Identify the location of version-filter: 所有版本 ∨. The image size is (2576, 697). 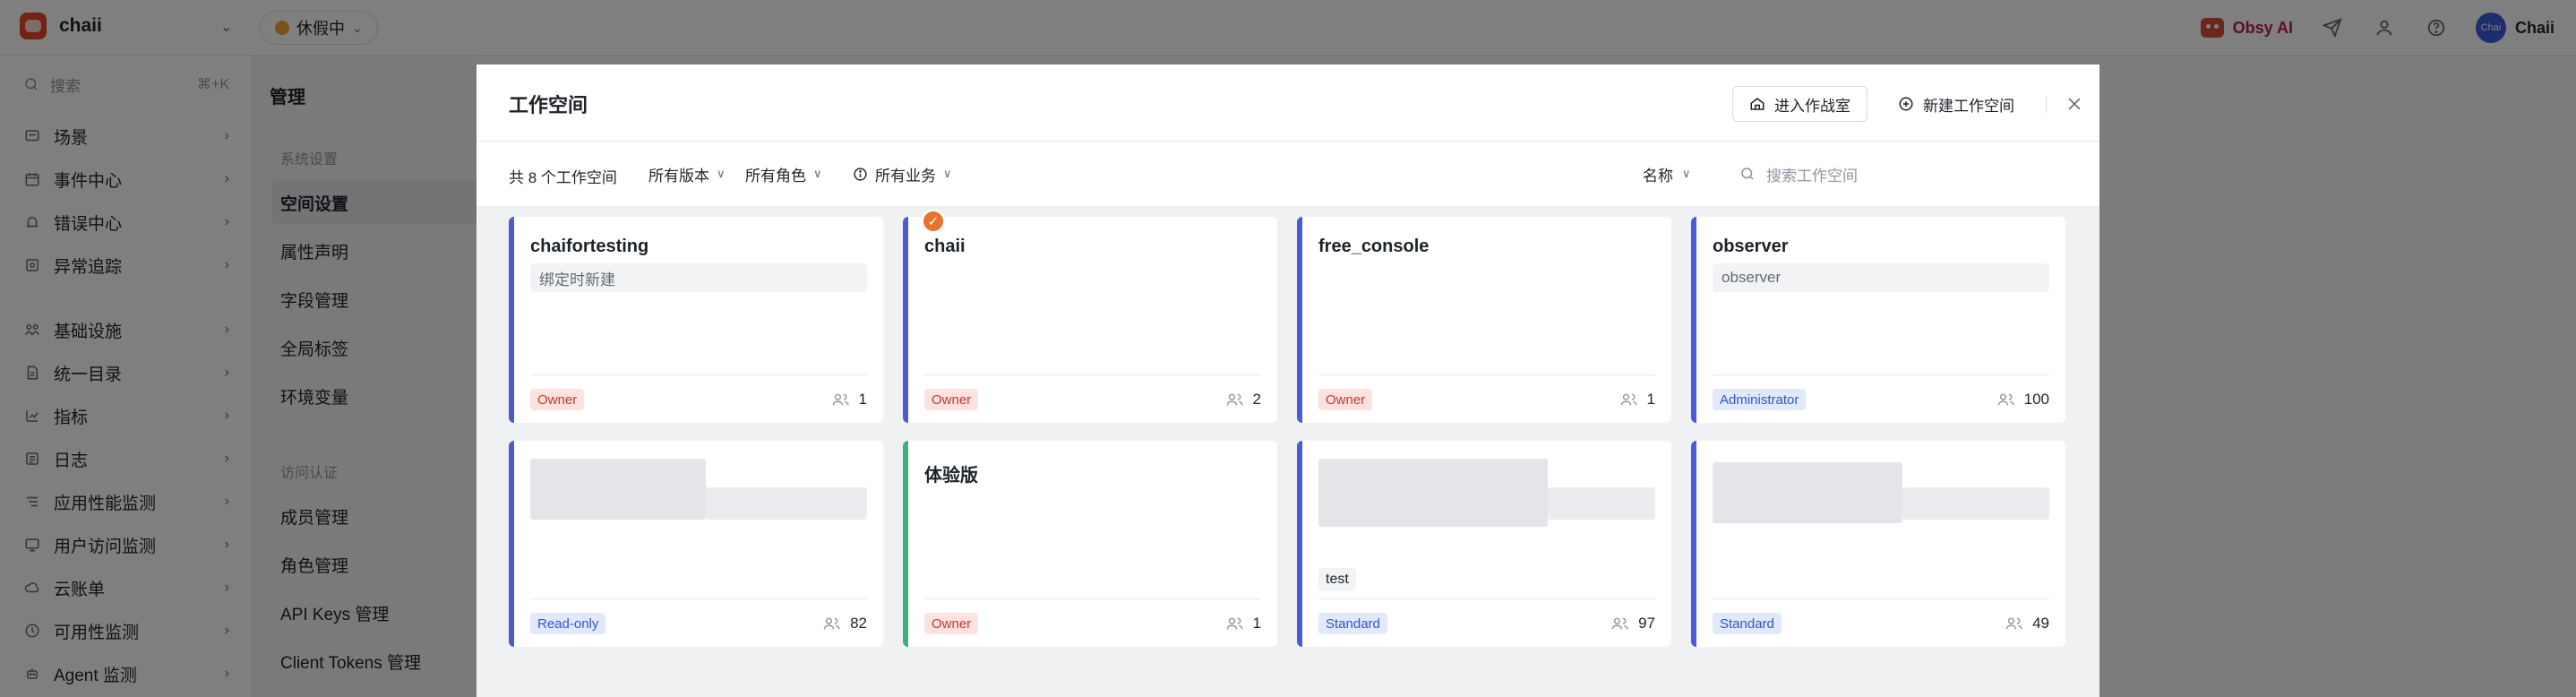
(687, 174).